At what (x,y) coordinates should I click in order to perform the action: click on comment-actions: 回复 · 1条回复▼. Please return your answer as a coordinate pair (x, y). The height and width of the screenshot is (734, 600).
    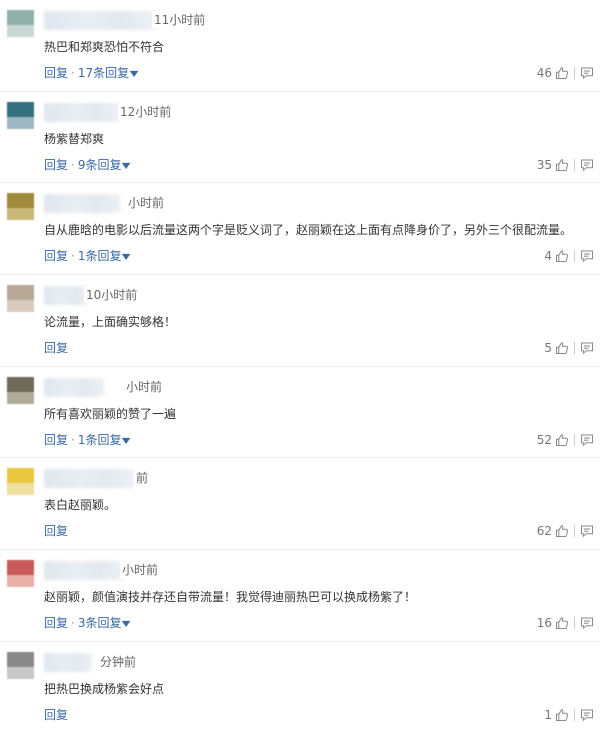
    Looking at the image, I should click on (87, 440).